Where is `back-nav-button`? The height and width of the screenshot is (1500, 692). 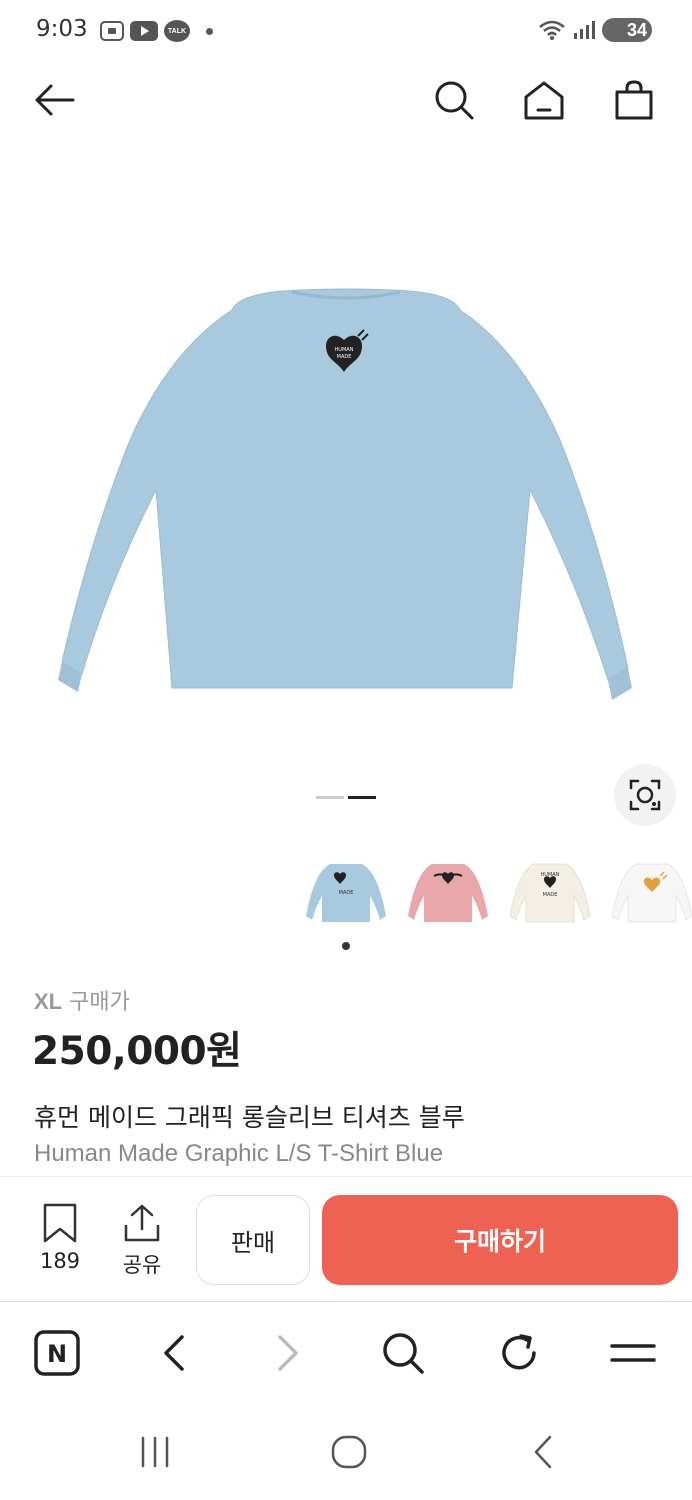 back-nav-button is located at coordinates (543, 1452).